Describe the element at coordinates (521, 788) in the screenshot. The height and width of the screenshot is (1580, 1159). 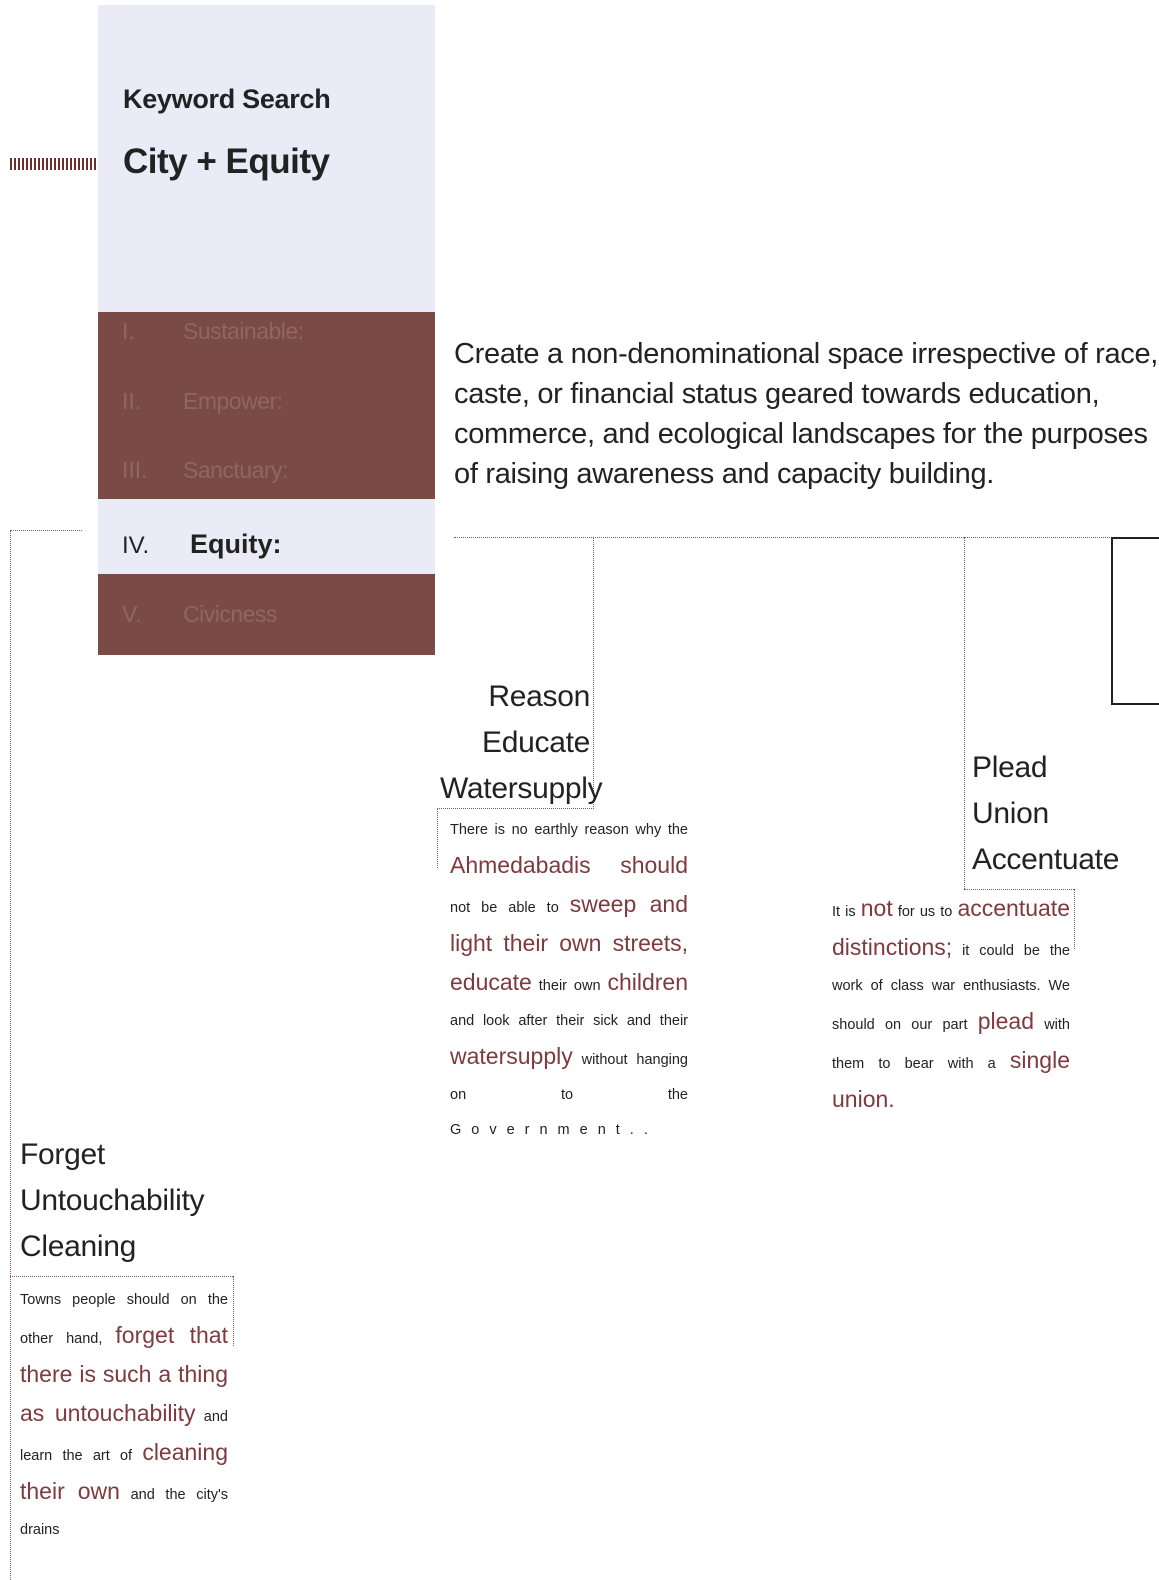
I see `keyword-watersupply: Watersupply` at that location.